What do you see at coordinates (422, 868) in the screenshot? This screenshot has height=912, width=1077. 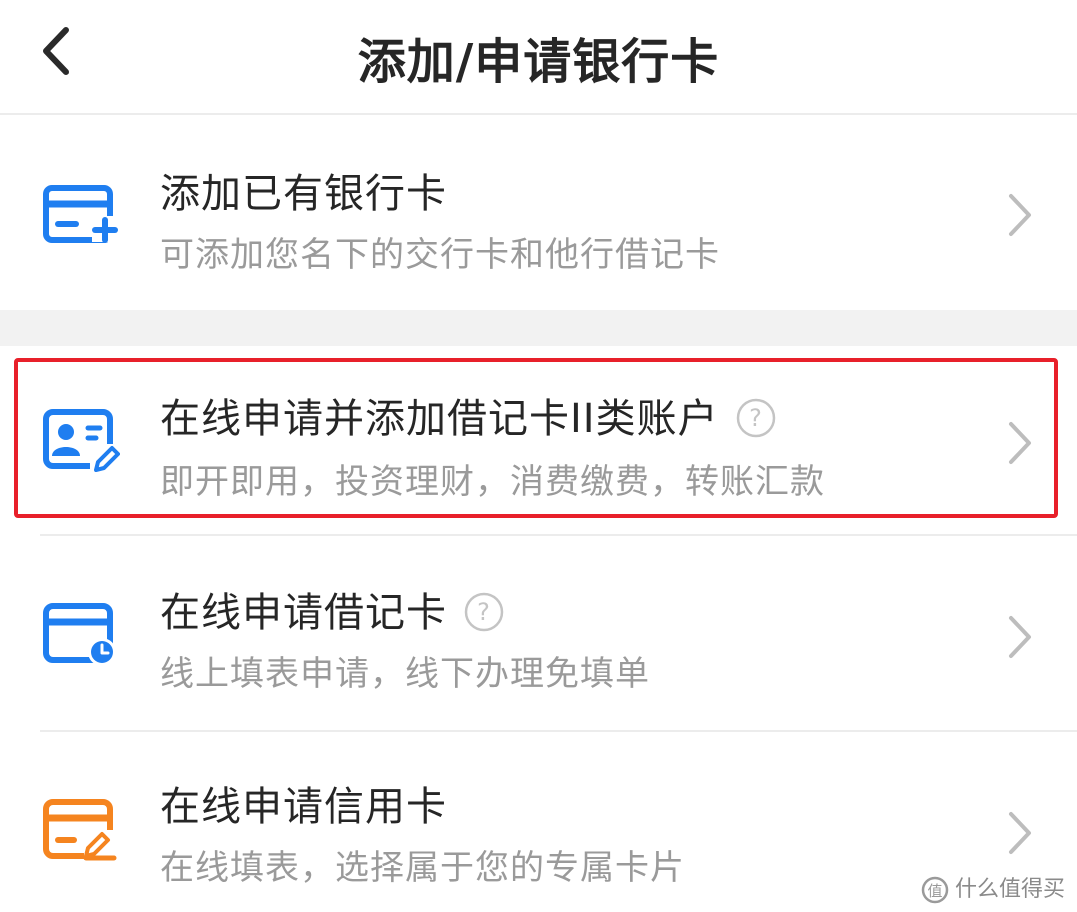 I see `item-subtitle: 在线填表，选择属于您的专属卡片` at bounding box center [422, 868].